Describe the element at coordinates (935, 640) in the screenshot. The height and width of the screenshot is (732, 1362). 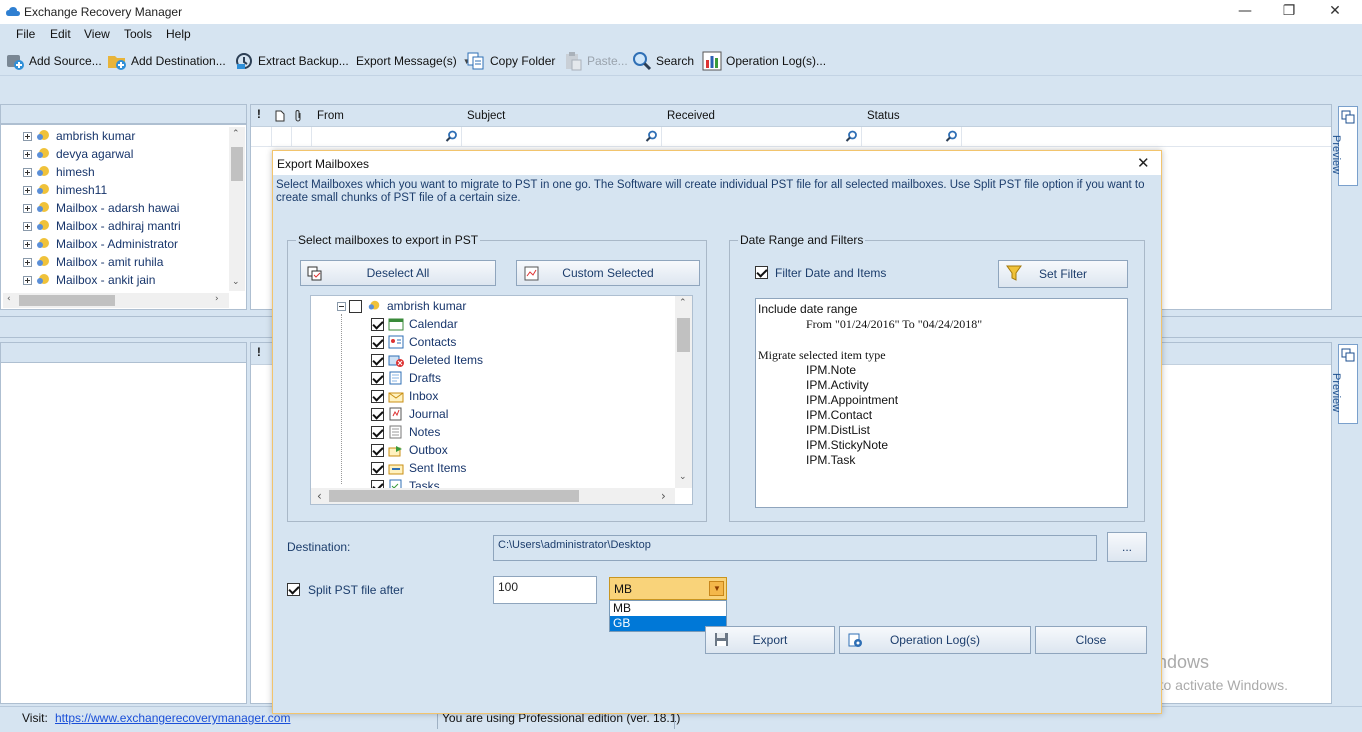
I see `operation-logs-button: Operation Log(s)` at that location.